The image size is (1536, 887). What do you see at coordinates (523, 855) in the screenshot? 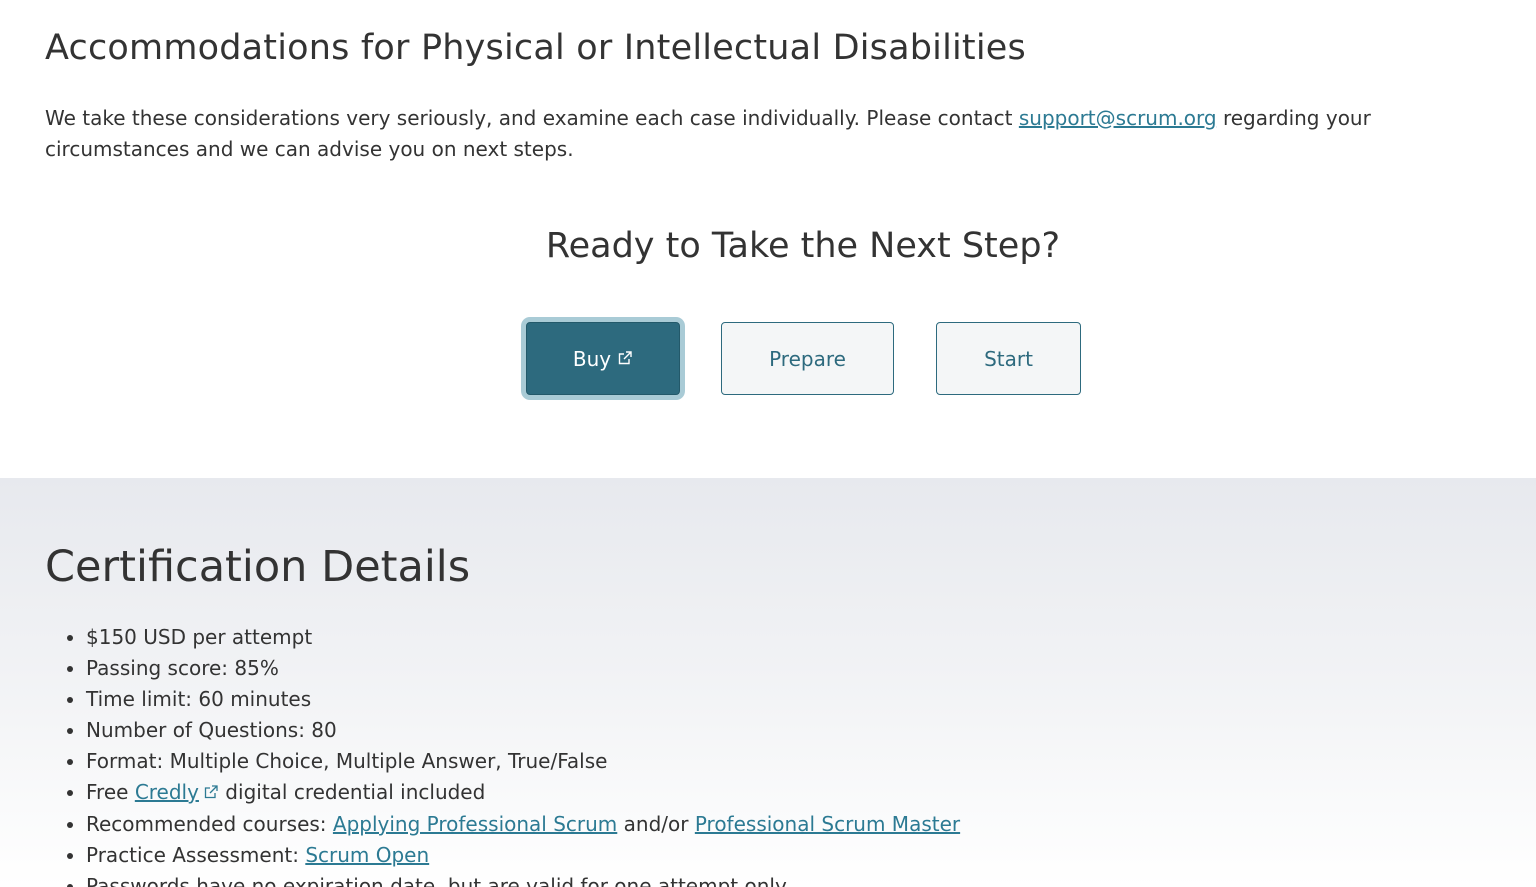
I see `list-item-practice-assessment: Practice Assessment: Scrum Open` at bounding box center [523, 855].